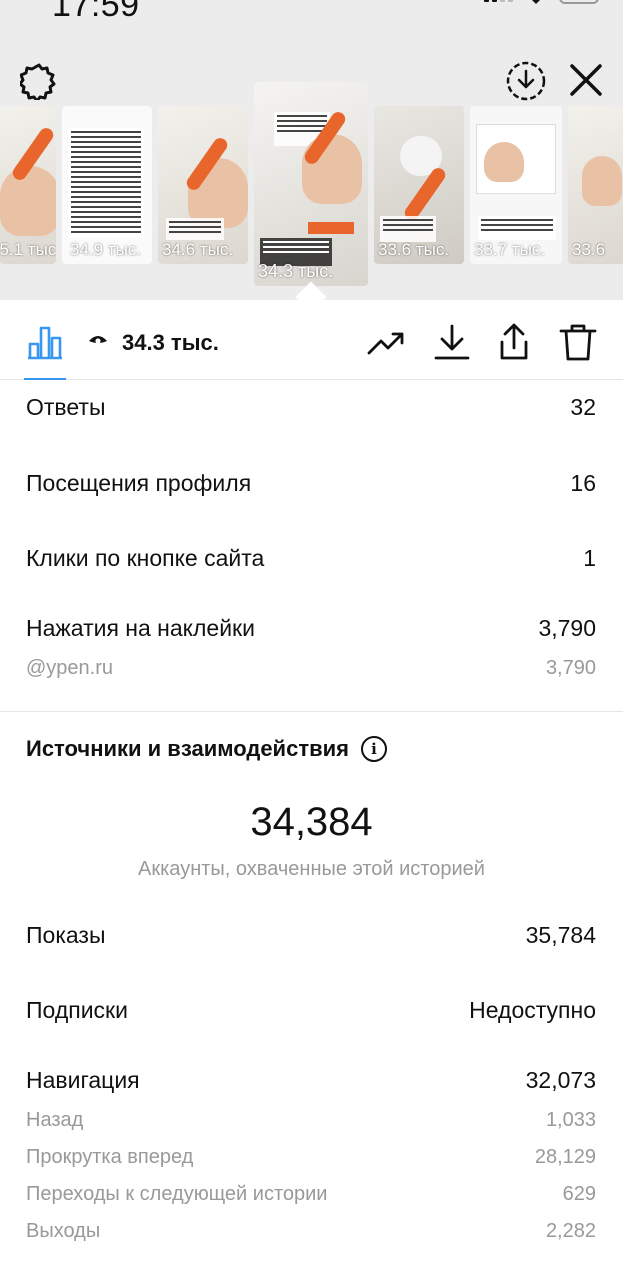  I want to click on views-count: 34.3 тыс., so click(170, 342).